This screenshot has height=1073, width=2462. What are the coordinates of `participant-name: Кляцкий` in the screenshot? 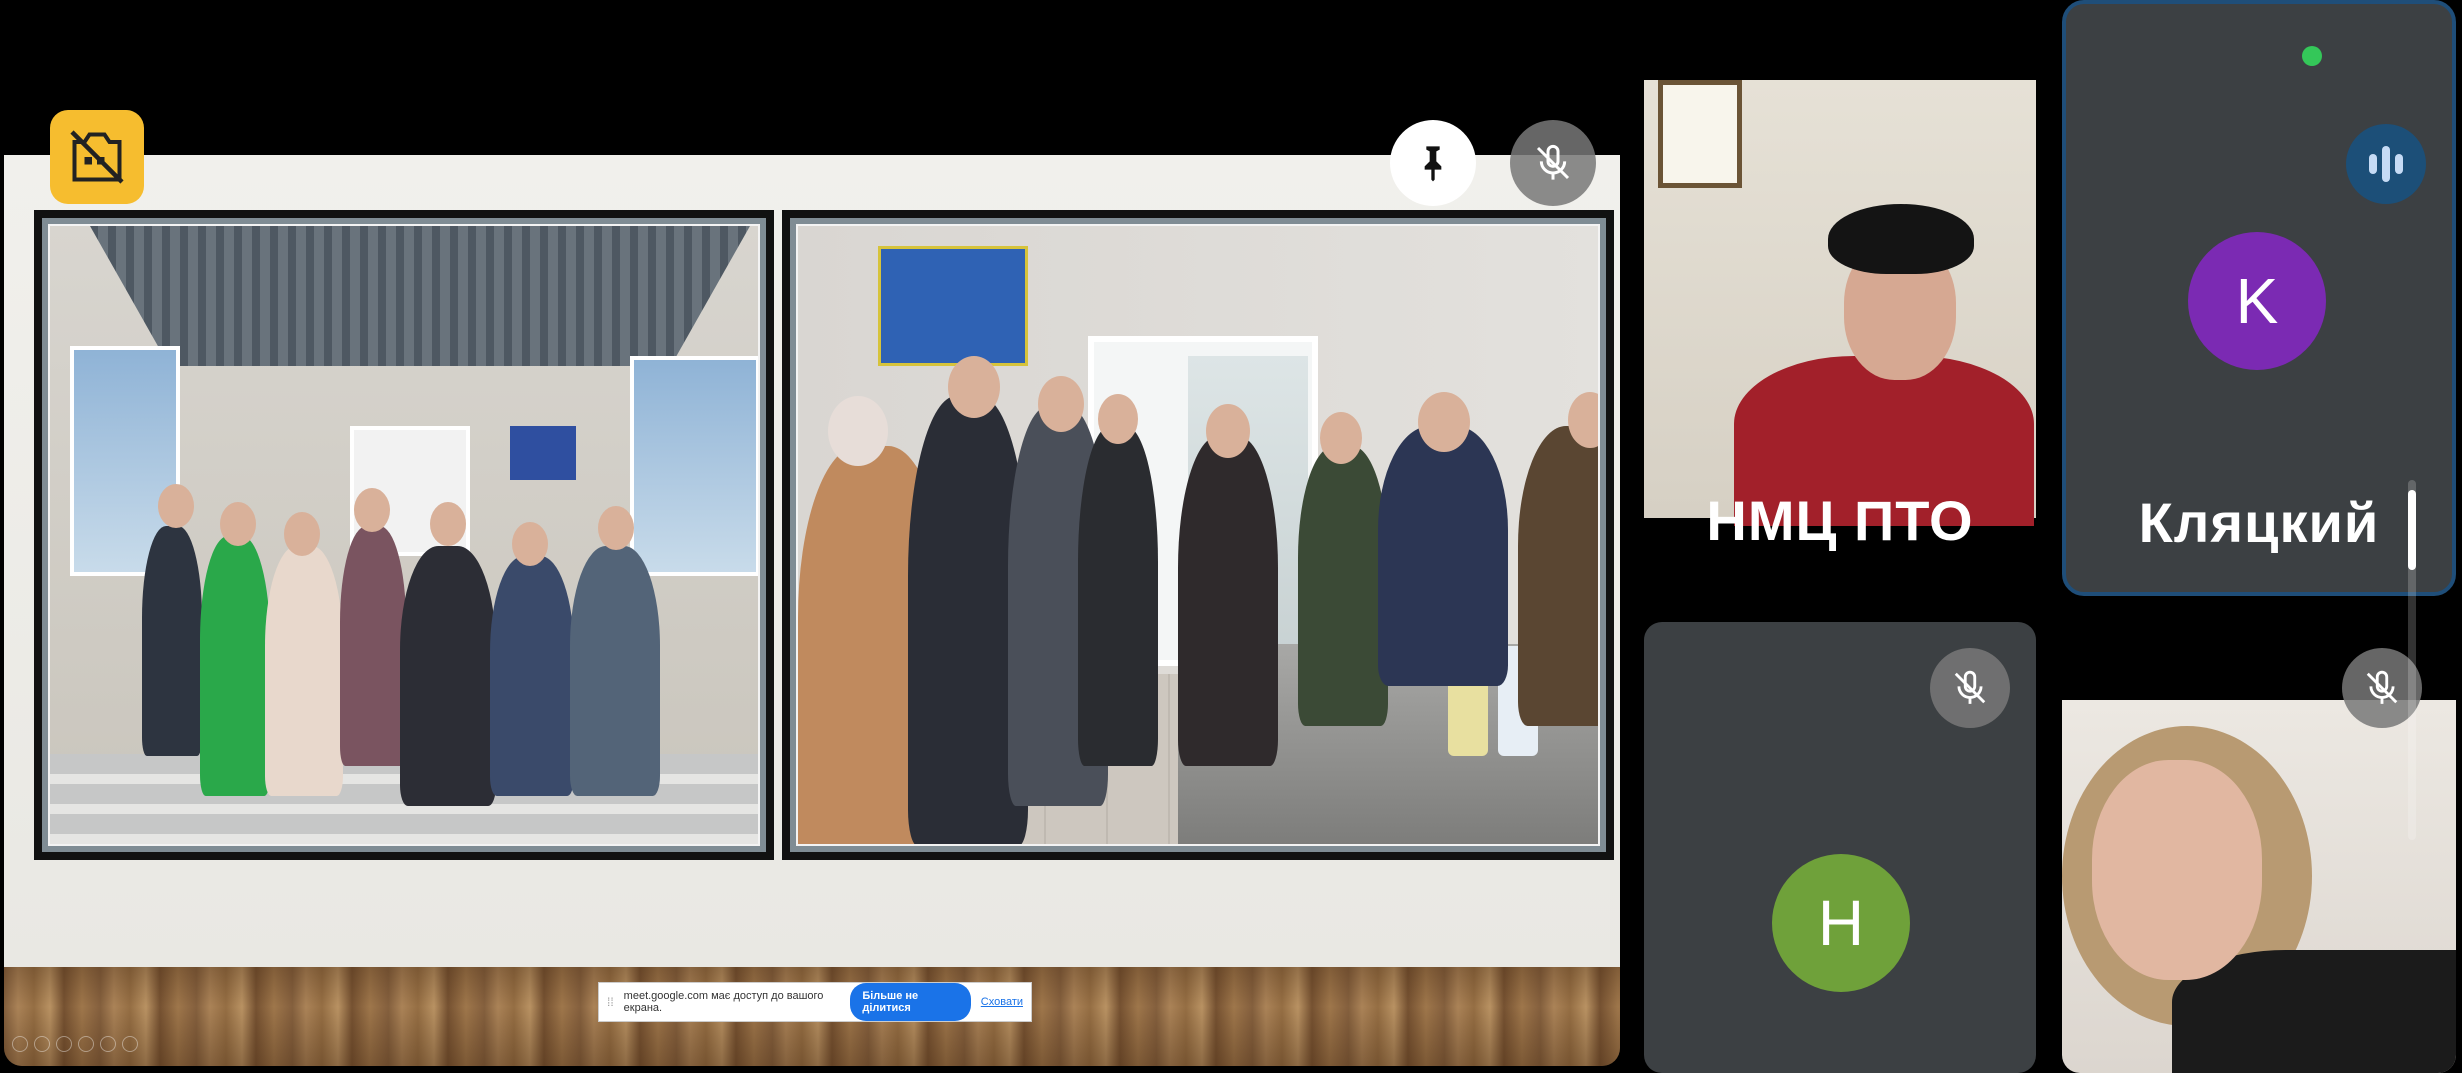 It's located at (2259, 522).